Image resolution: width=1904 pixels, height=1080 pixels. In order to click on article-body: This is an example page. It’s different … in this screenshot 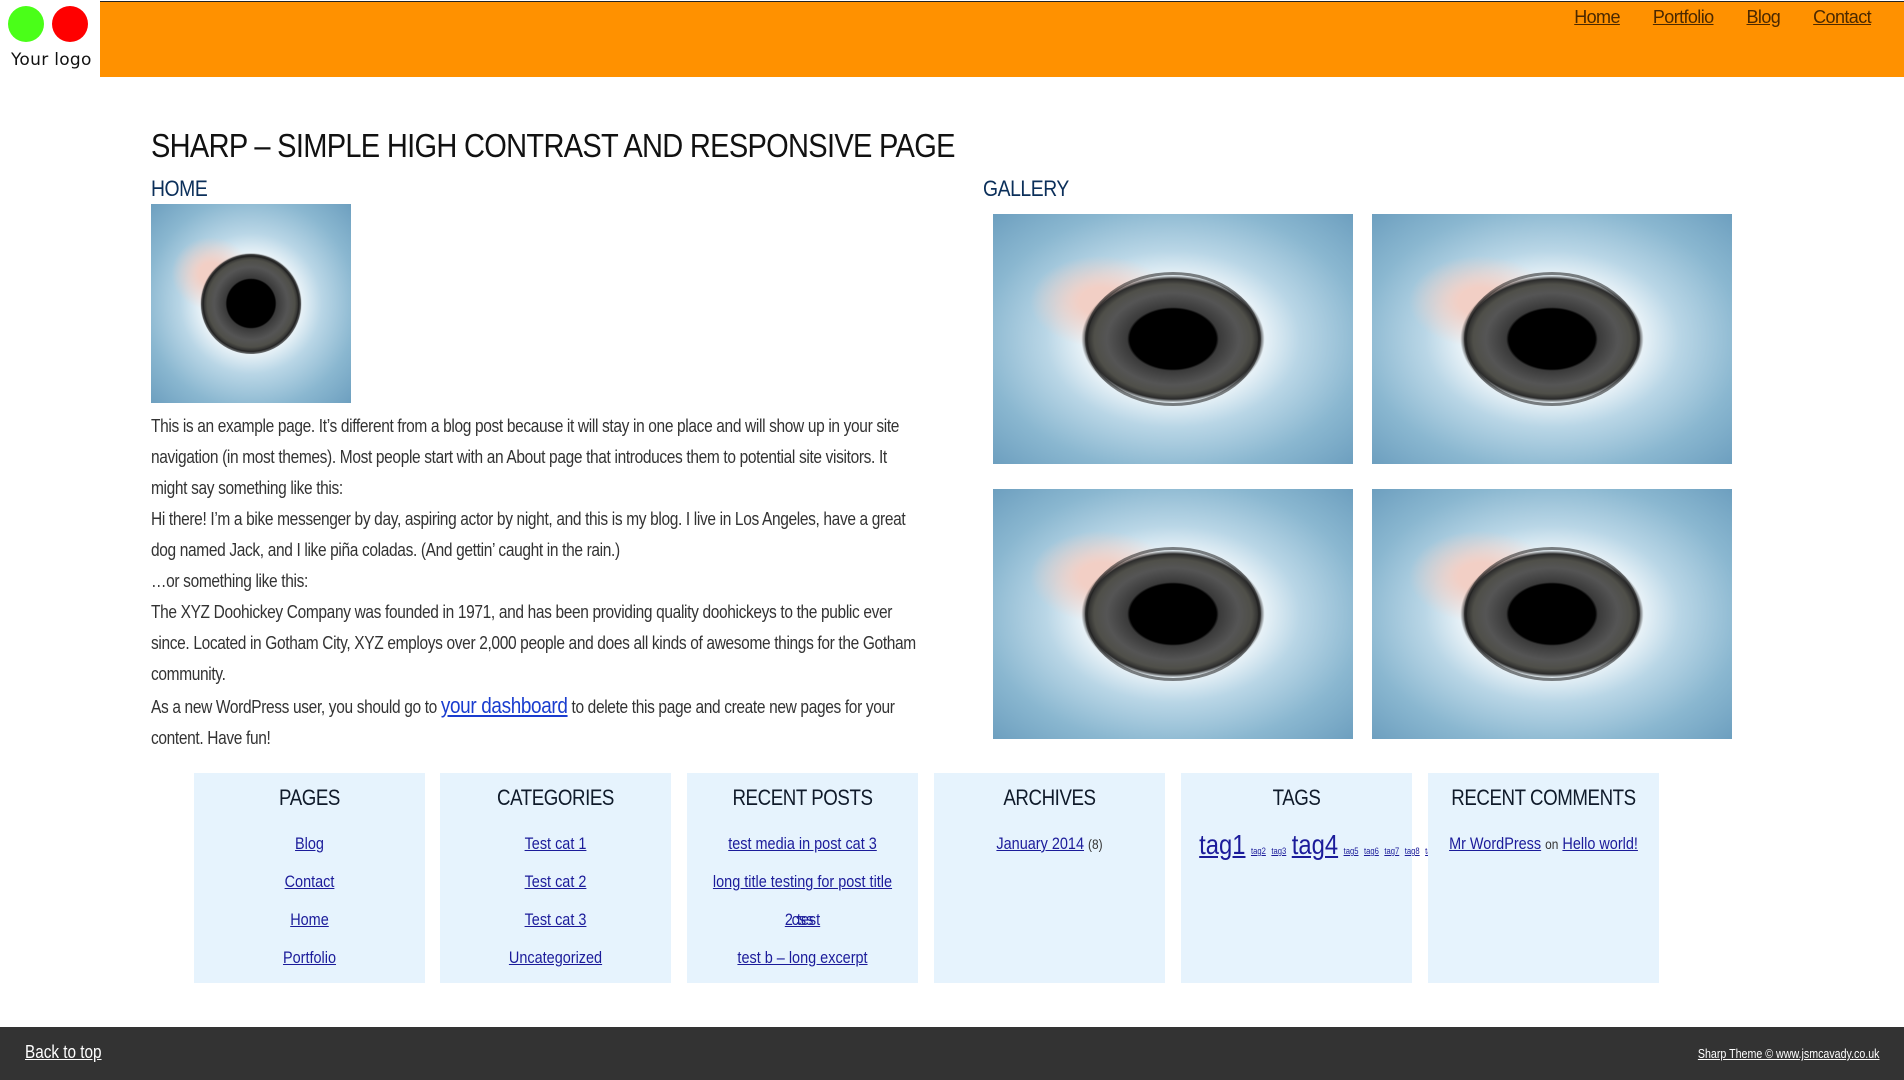, I will do `click(536, 582)`.